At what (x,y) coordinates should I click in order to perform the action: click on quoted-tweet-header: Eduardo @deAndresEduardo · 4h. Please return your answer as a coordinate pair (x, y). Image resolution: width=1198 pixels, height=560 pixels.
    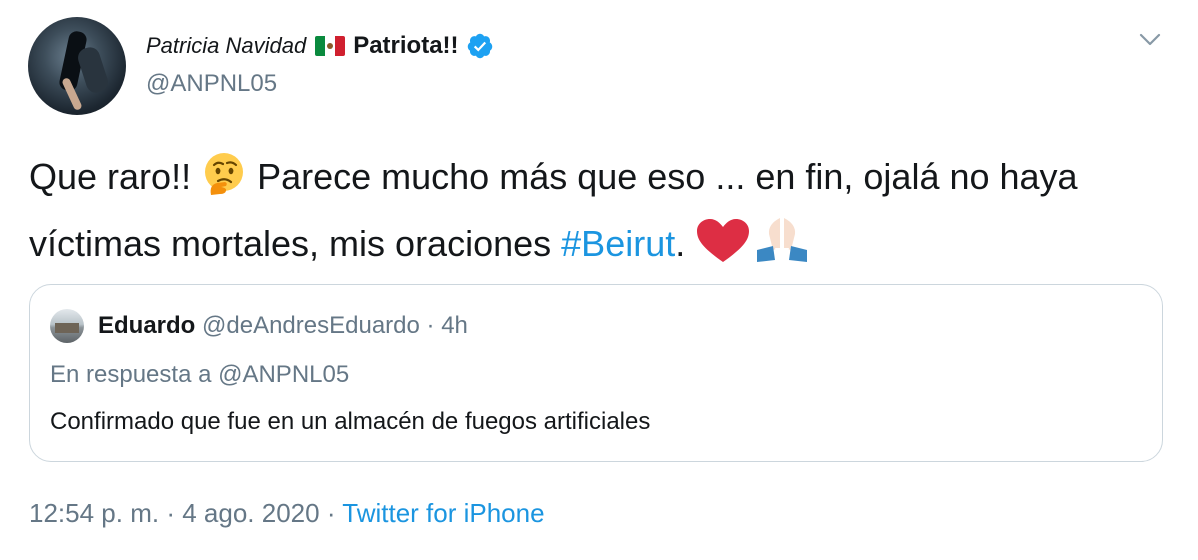
    Looking at the image, I should click on (283, 326).